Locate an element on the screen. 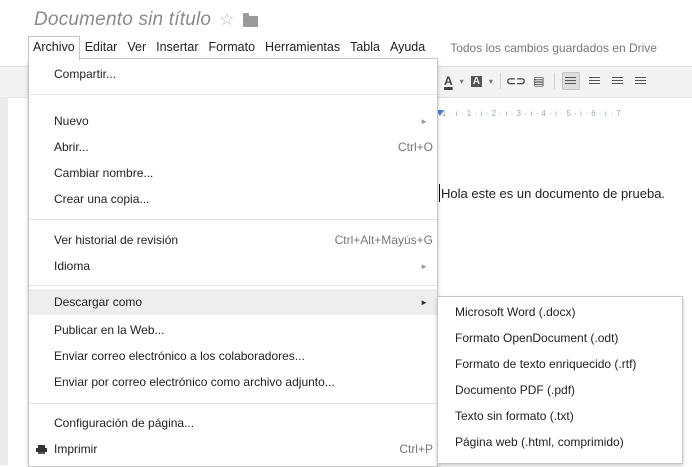  submenu-item-label: Formato OpenDocument (.odt) is located at coordinates (537, 338).